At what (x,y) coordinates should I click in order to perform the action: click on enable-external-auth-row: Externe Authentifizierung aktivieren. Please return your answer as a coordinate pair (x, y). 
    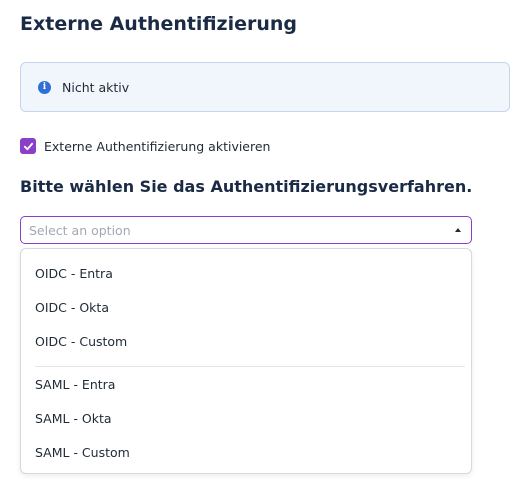
    Looking at the image, I should click on (145, 146).